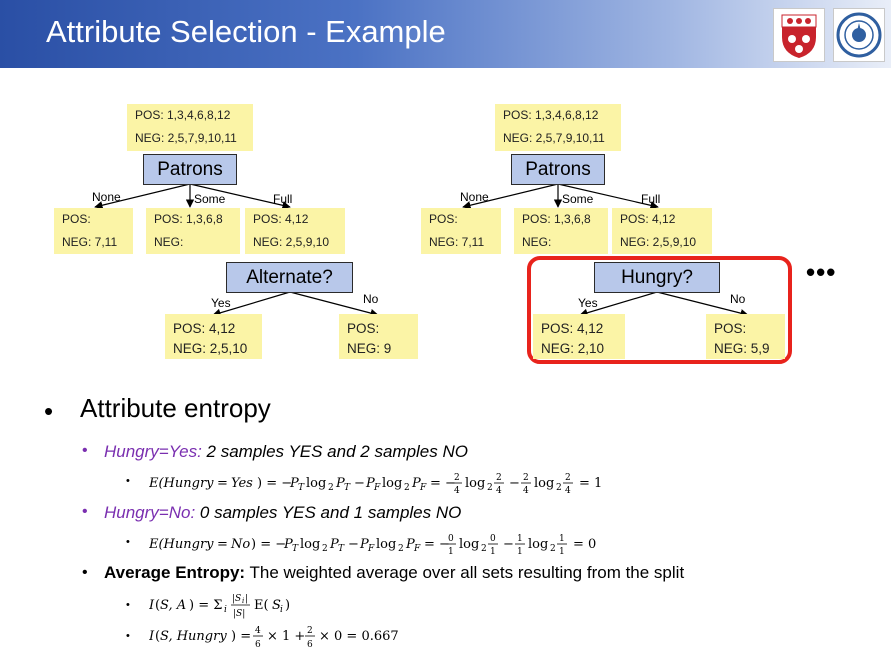 The image size is (891, 663). I want to click on average-entropy-label: Average Entropy:, so click(175, 572).